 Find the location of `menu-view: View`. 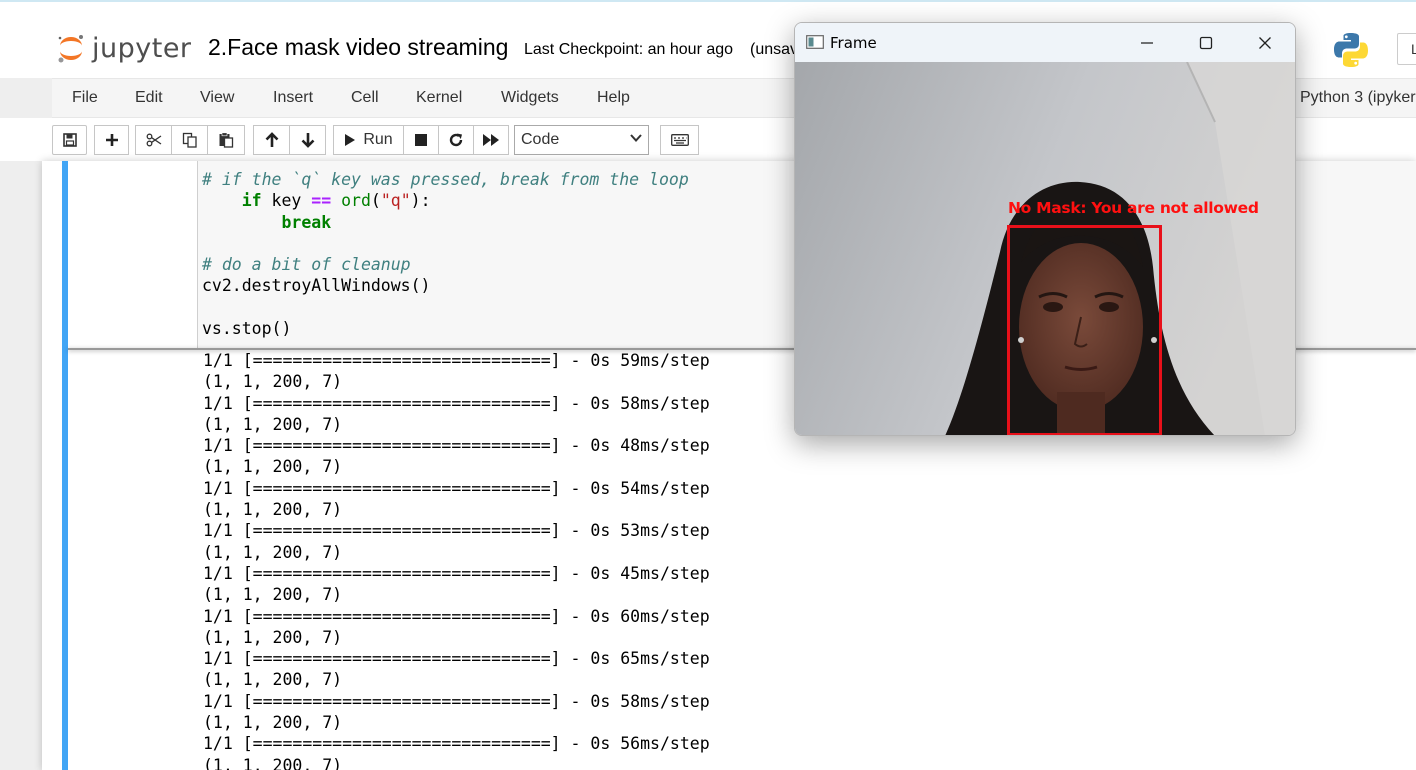

menu-view: View is located at coordinates (217, 98).